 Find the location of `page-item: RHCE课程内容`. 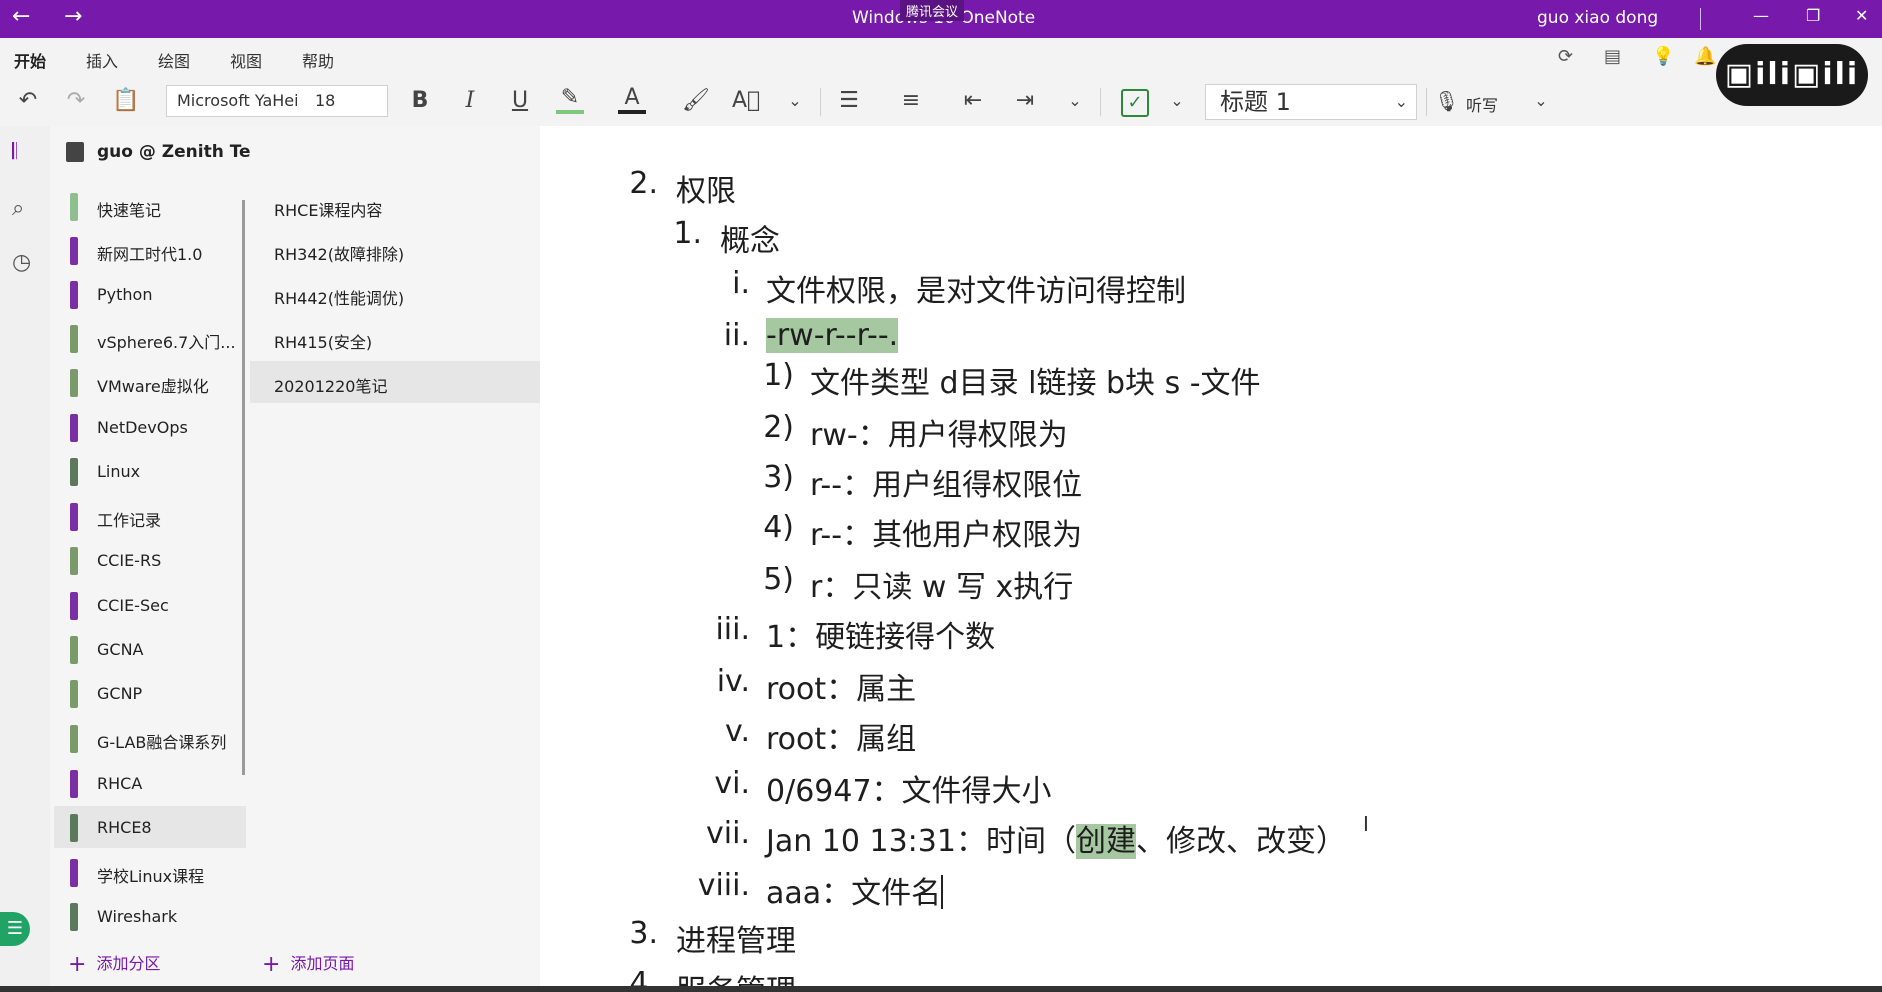

page-item: RHCE课程内容 is located at coordinates (395, 206).